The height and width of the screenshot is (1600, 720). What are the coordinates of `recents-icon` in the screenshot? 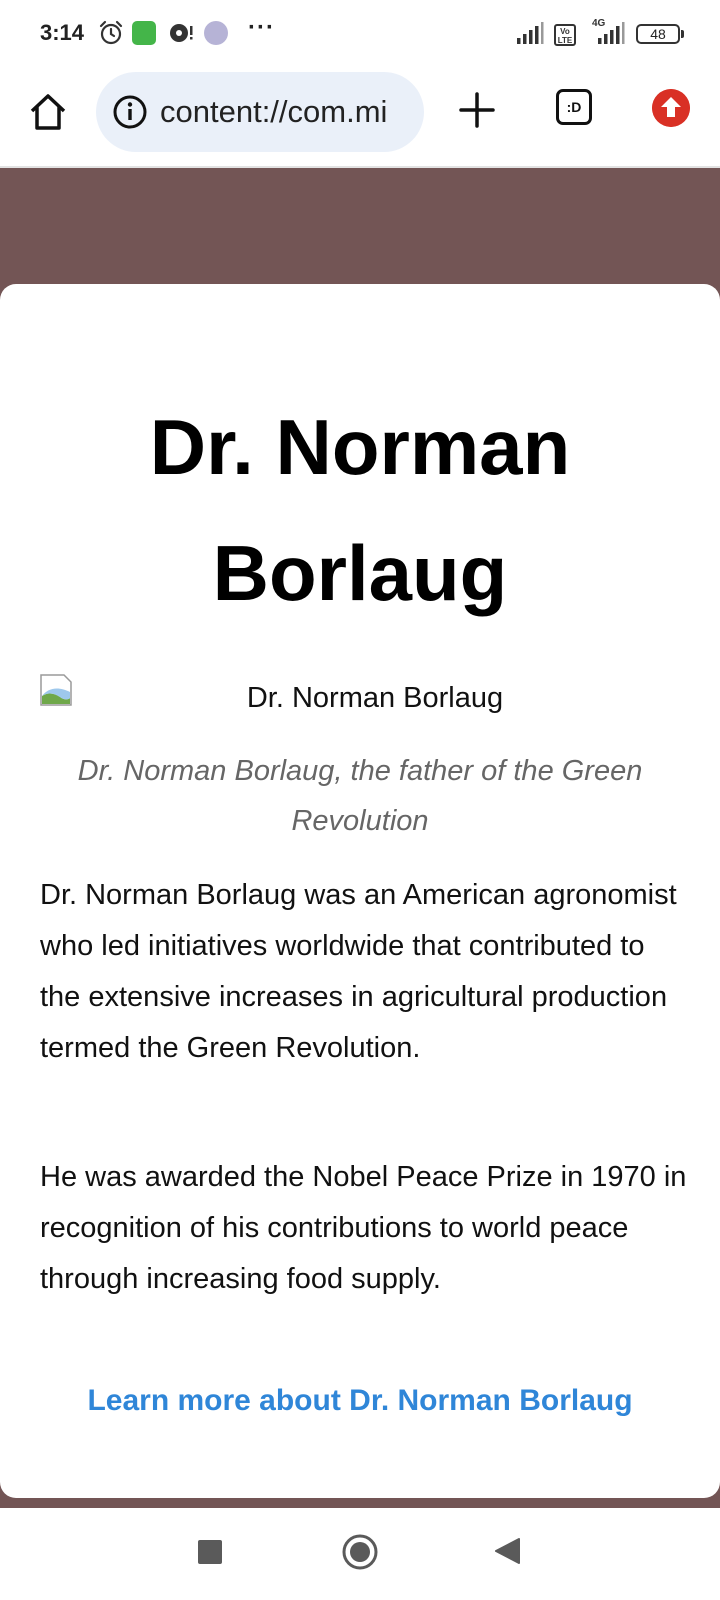 It's located at (210, 1552).